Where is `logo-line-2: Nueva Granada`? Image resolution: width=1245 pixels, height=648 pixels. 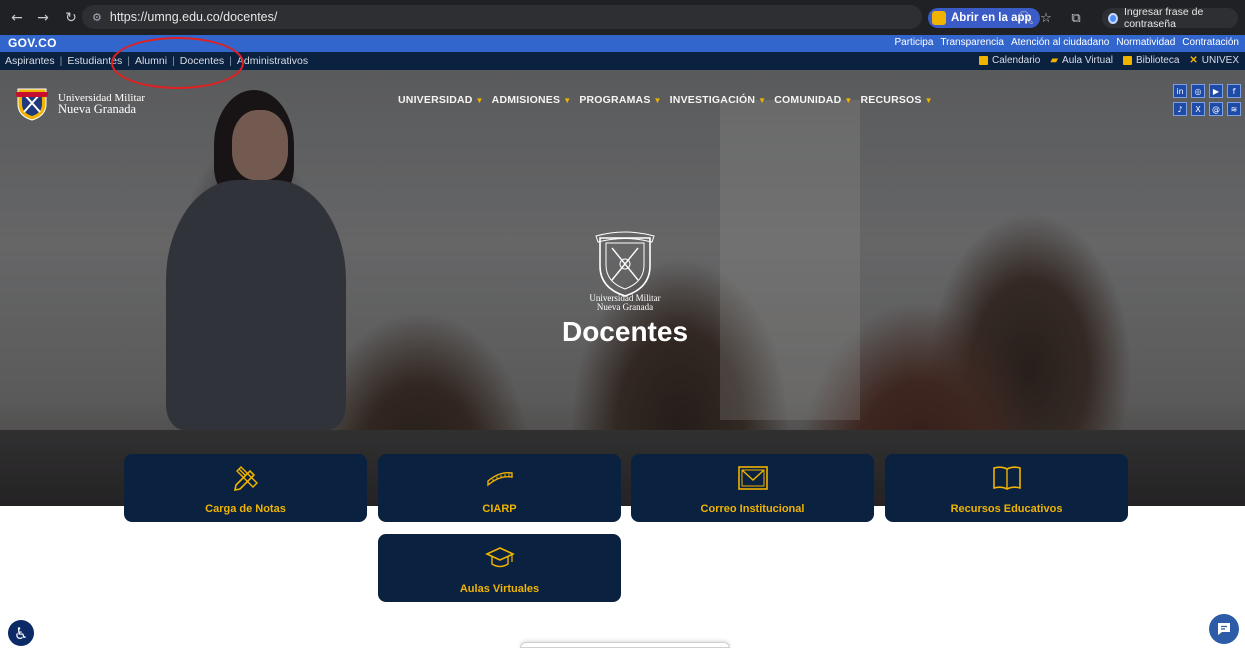 logo-line-2: Nueva Granada is located at coordinates (97, 109).